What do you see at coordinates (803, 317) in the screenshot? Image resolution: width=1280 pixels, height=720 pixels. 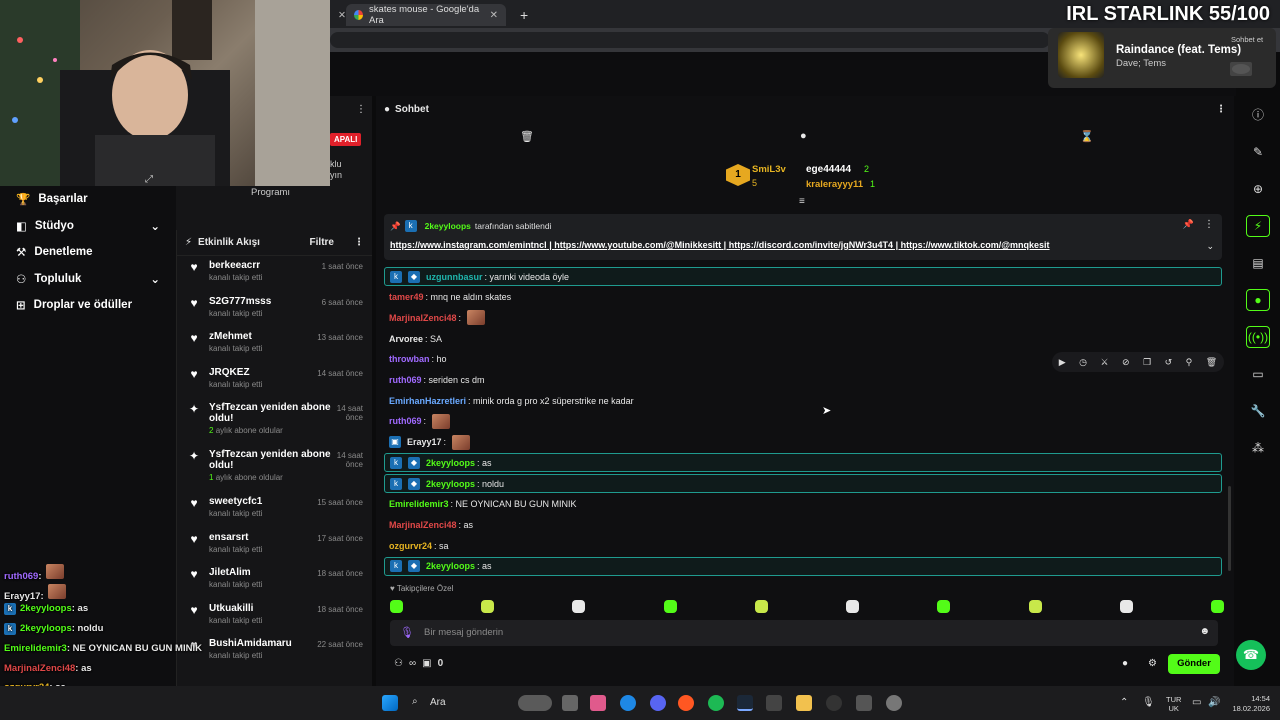 I see `chat-message: MarjinalZenci48:` at bounding box center [803, 317].